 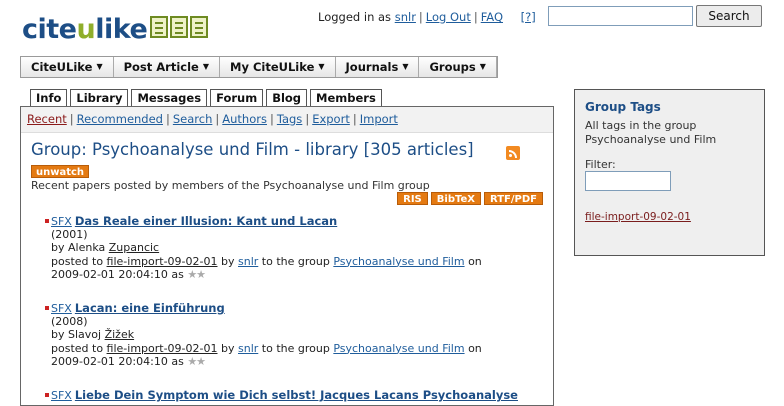 I want to click on logout-link: Log Out, so click(x=448, y=17).